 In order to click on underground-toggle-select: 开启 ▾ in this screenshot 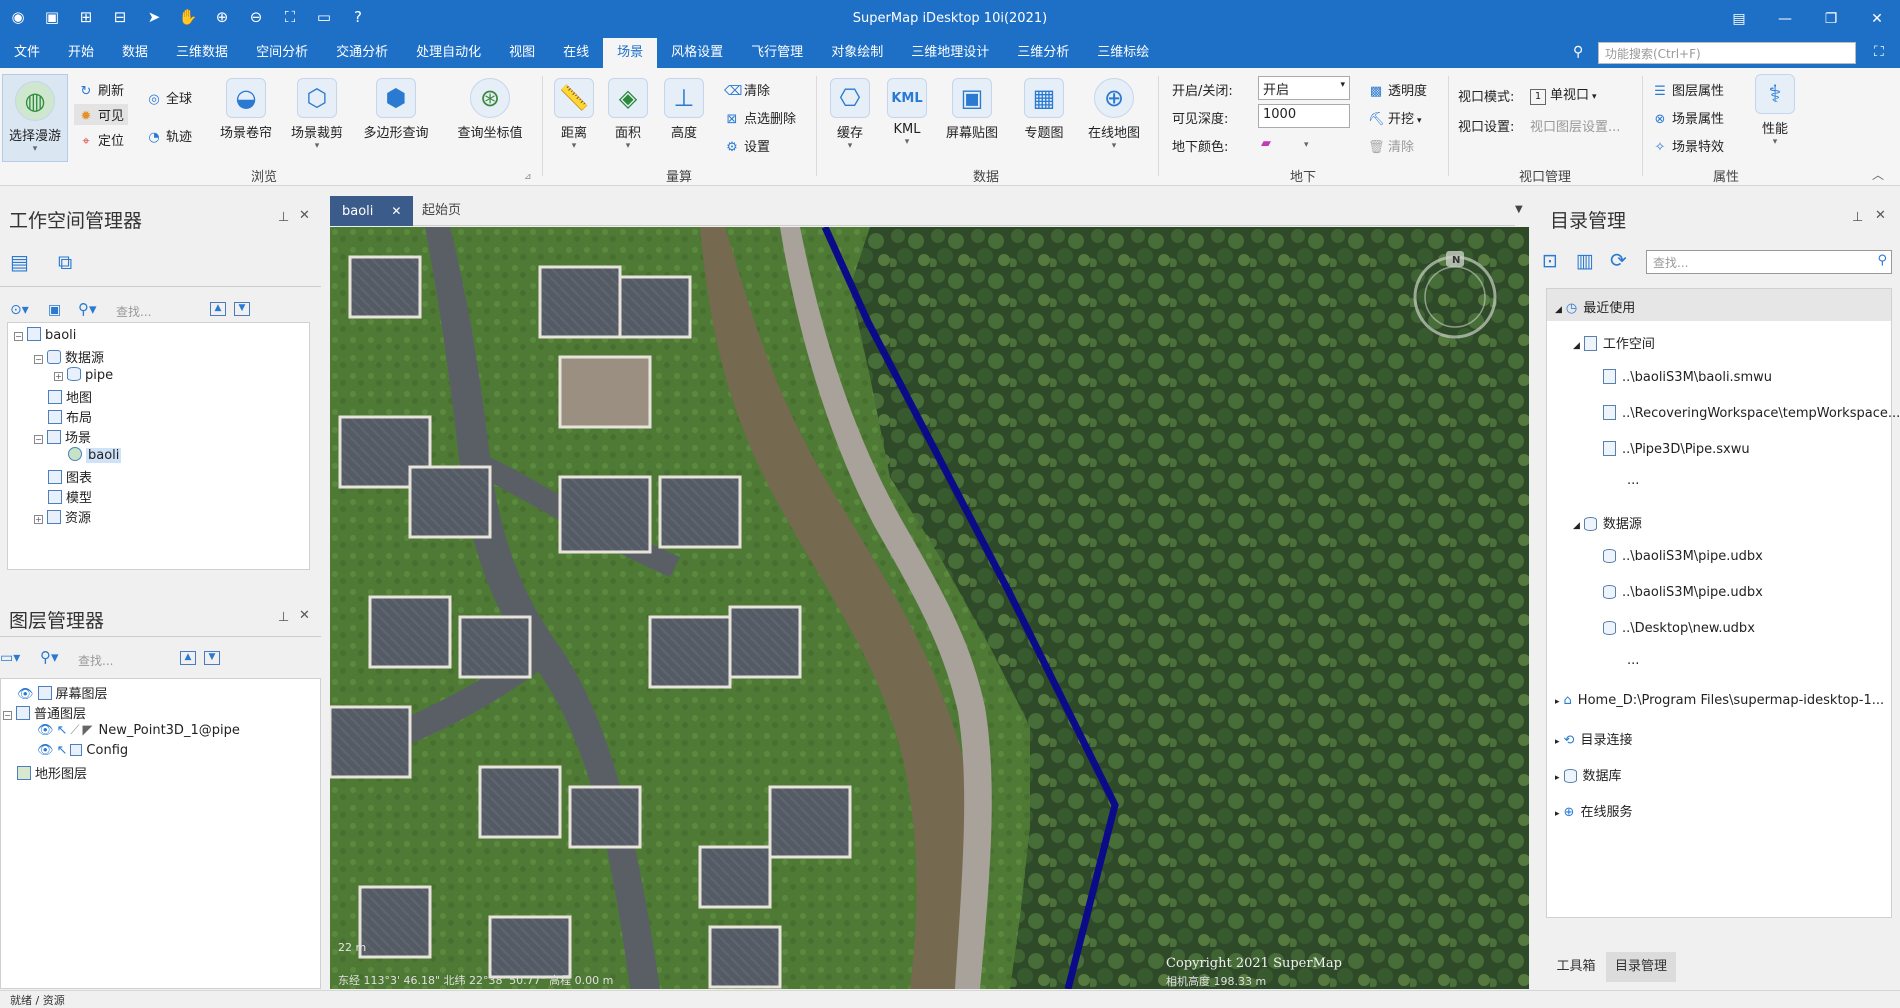, I will do `click(1304, 88)`.